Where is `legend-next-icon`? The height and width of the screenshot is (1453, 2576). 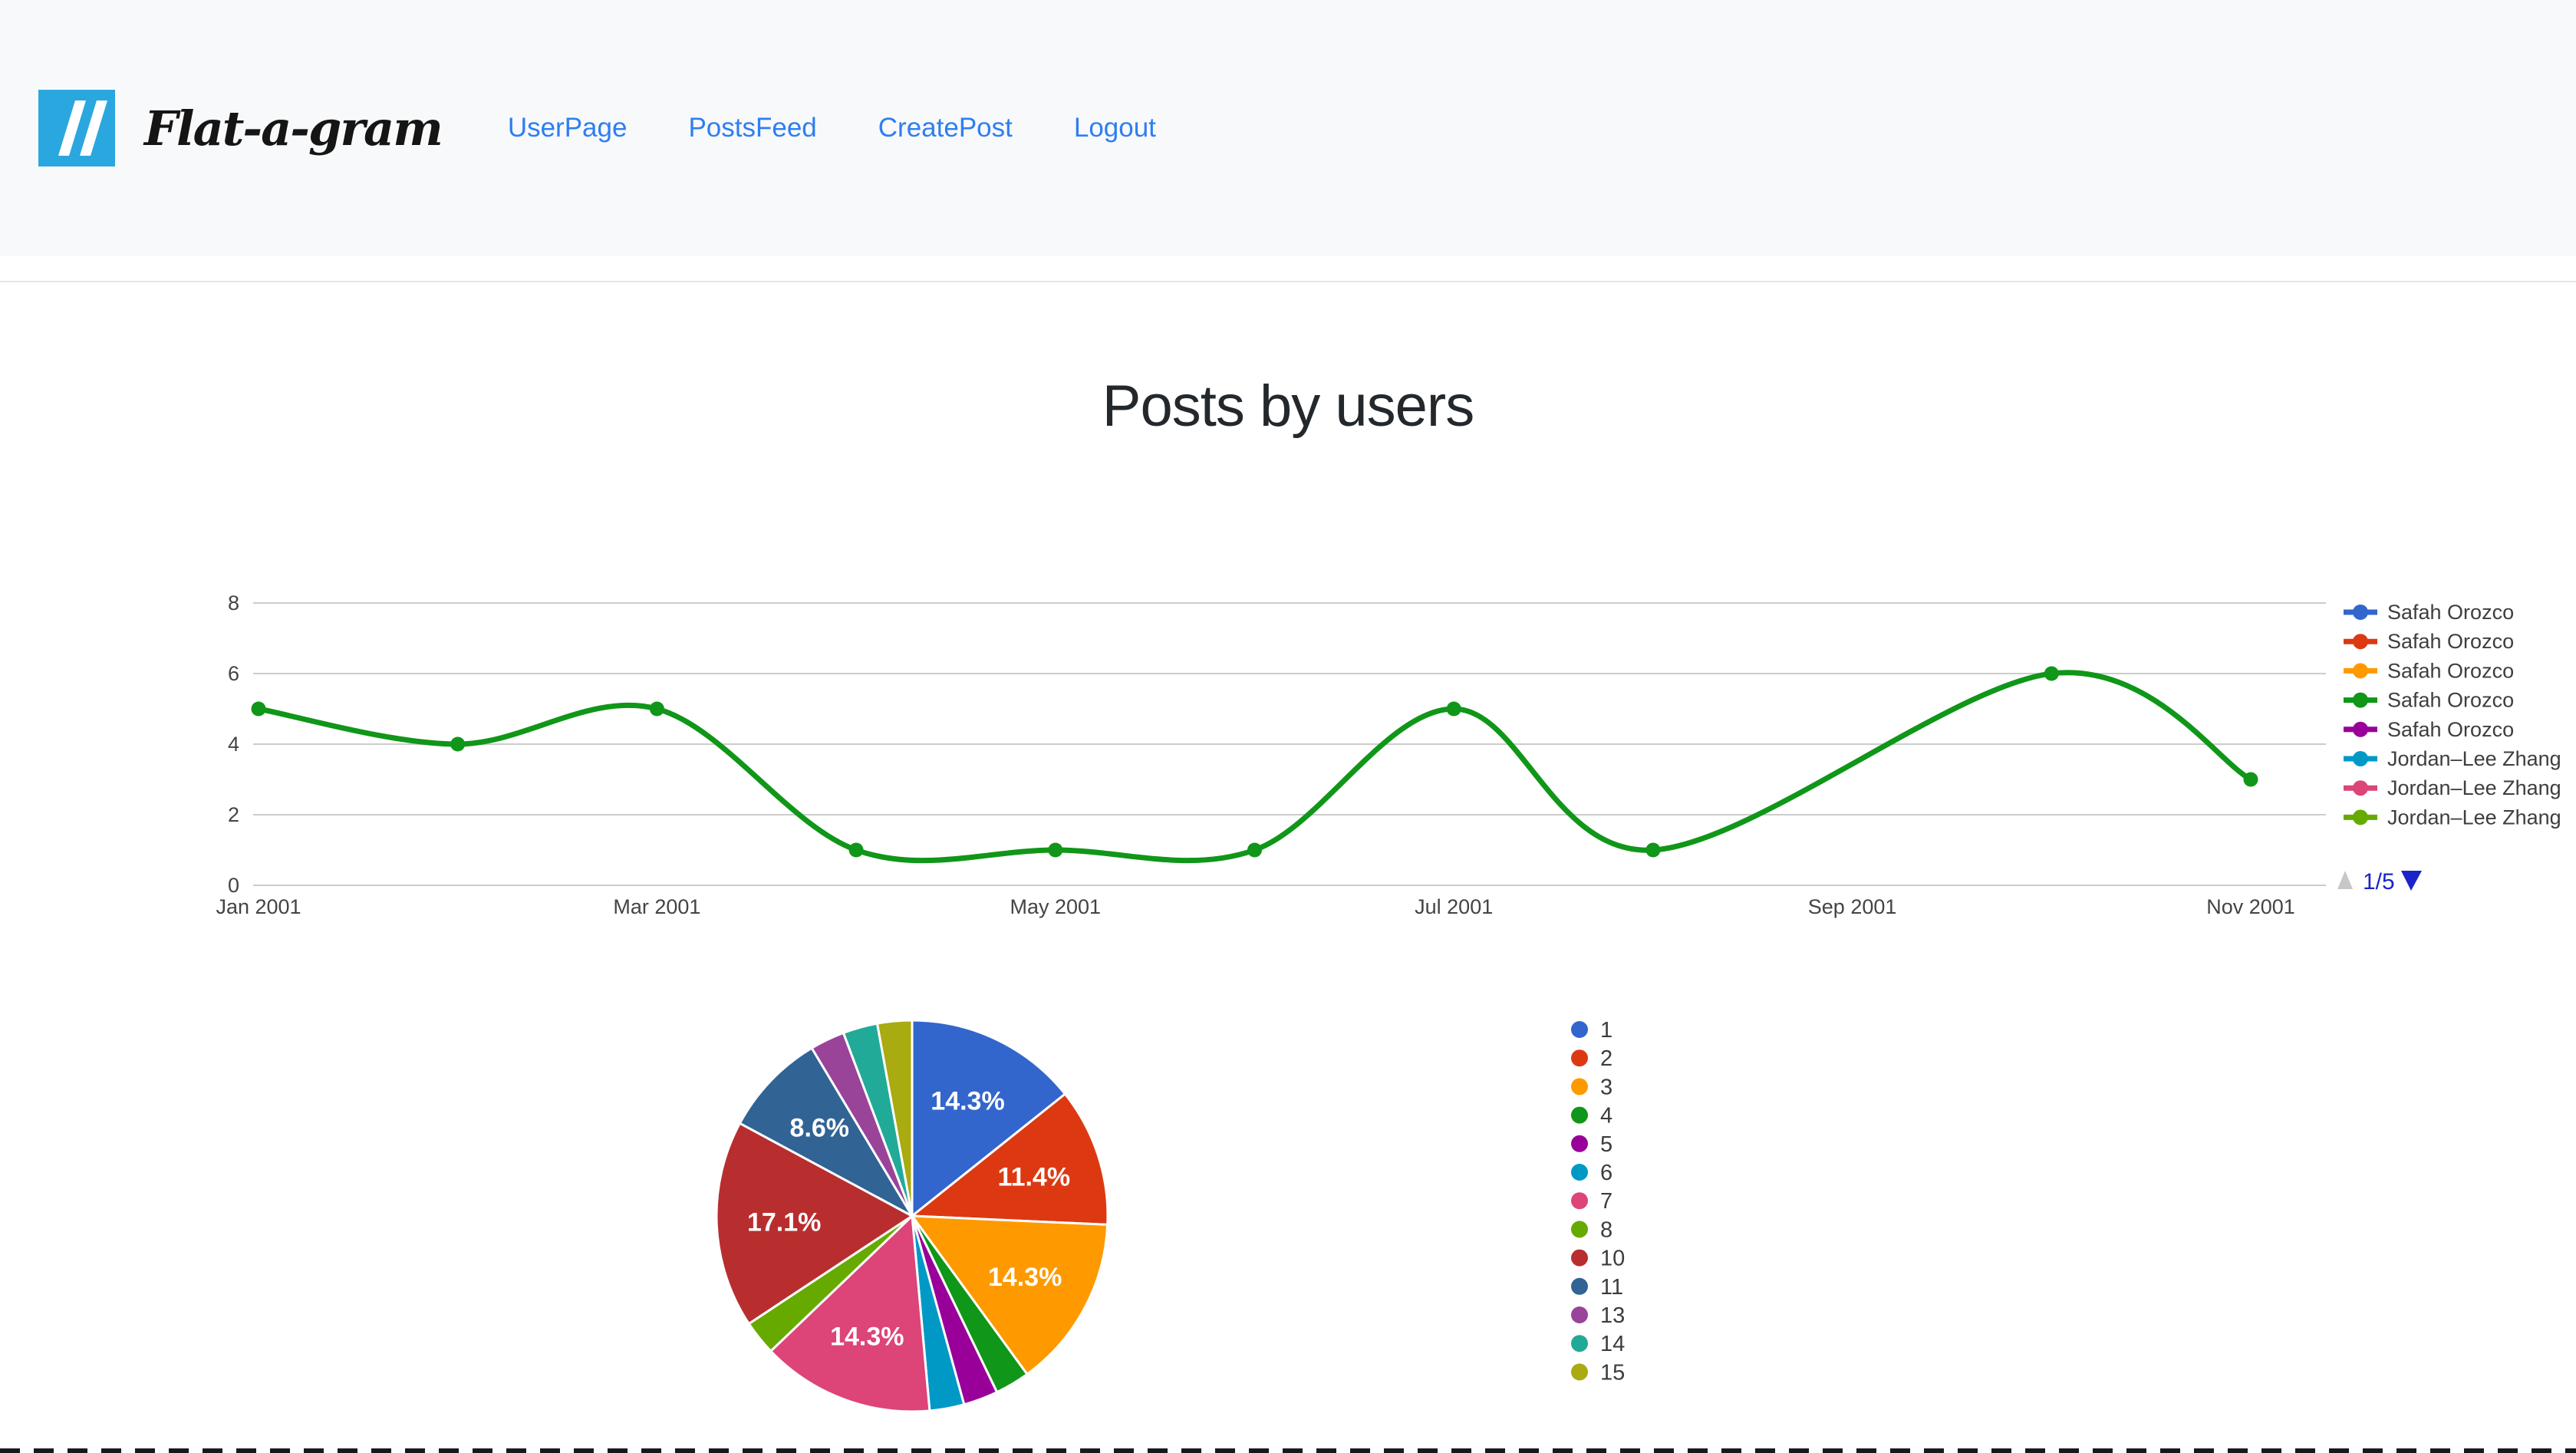 legend-next-icon is located at coordinates (2411, 881).